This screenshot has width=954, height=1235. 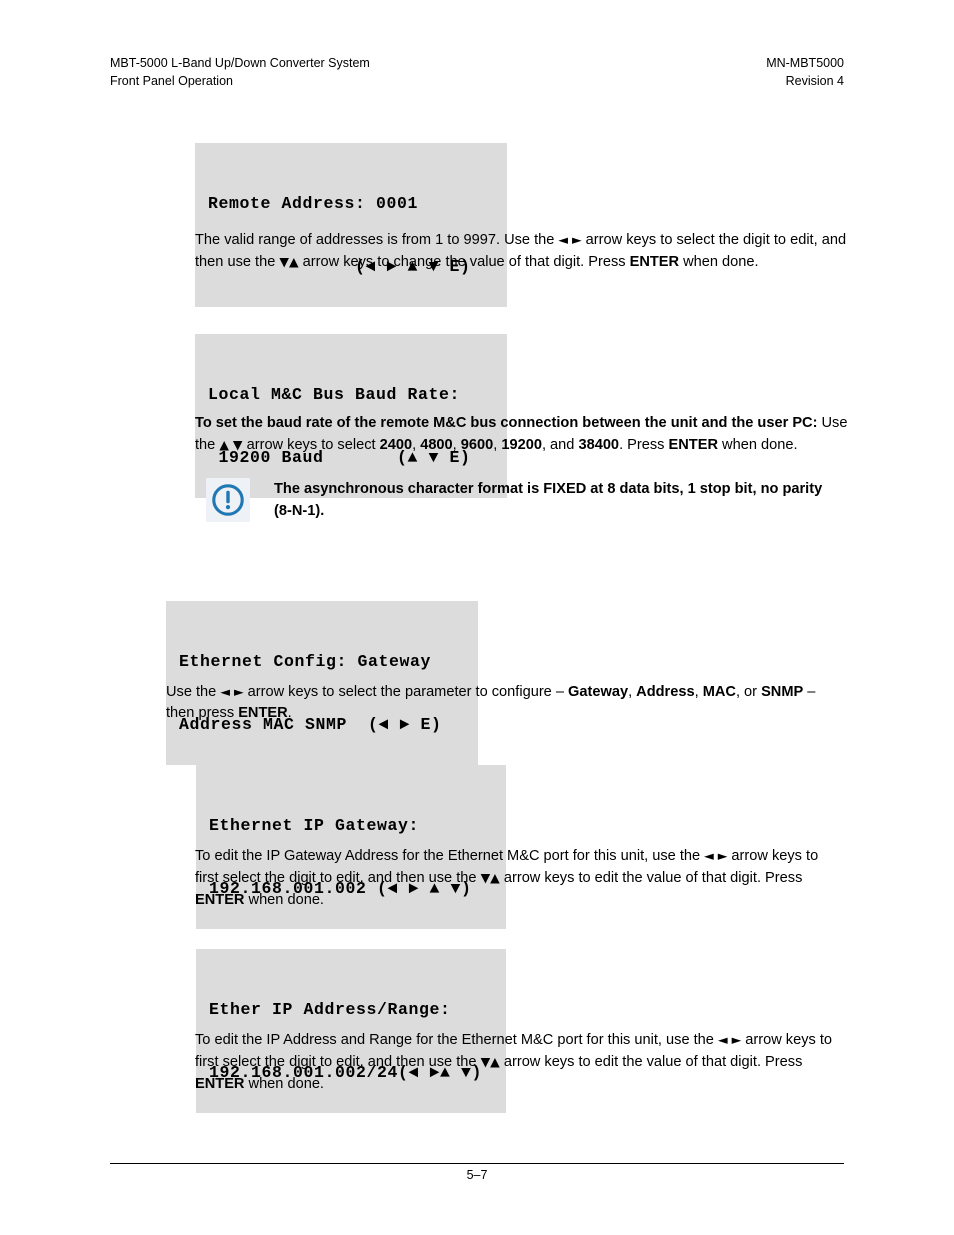 What do you see at coordinates (314, 825) in the screenshot?
I see `lcd-line-1: Ethernet IP Gateway:` at bounding box center [314, 825].